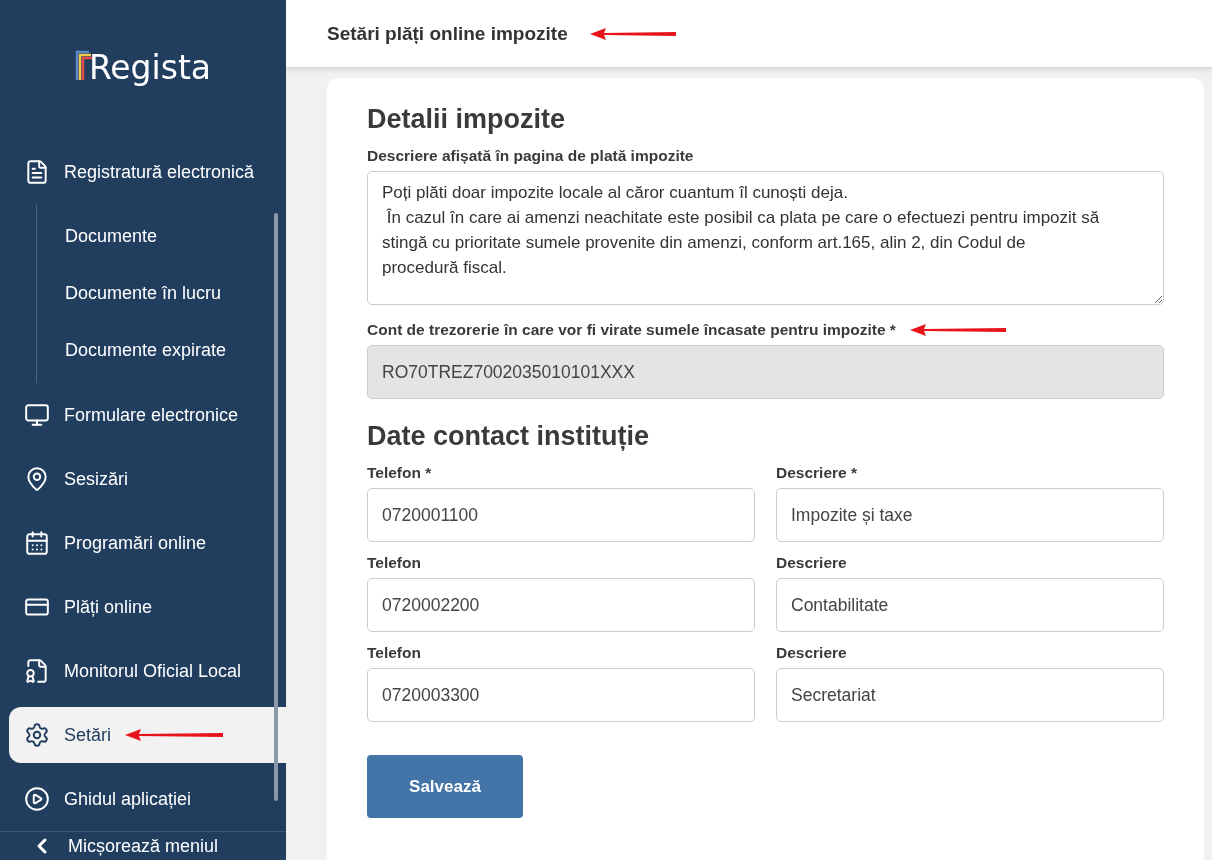 The height and width of the screenshot is (860, 1212). Describe the element at coordinates (37, 671) in the screenshot. I see `certificate-icon` at that location.